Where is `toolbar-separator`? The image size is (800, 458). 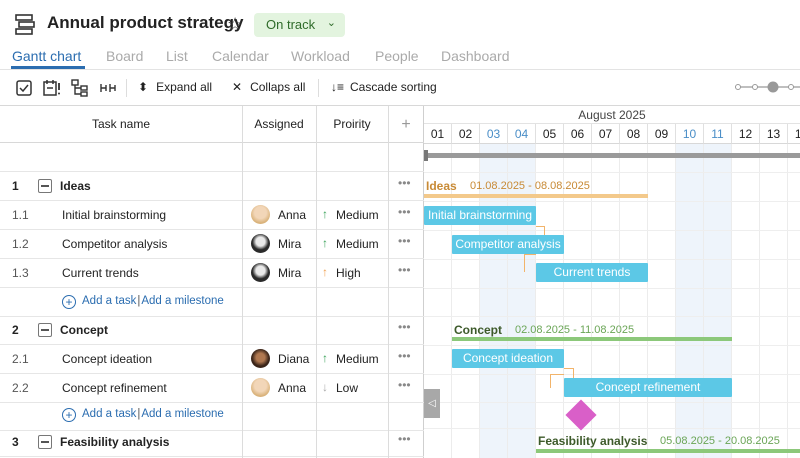
toolbar-separator is located at coordinates (318, 88).